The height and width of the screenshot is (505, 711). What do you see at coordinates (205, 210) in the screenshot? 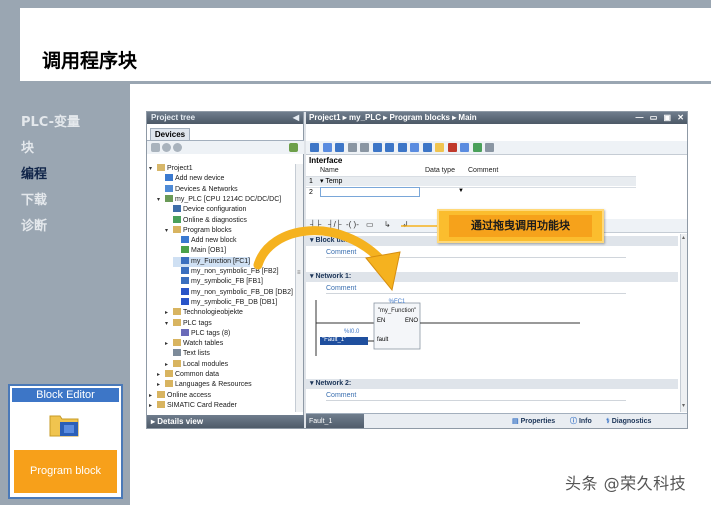
I see `tree-item: Device configuration` at bounding box center [205, 210].